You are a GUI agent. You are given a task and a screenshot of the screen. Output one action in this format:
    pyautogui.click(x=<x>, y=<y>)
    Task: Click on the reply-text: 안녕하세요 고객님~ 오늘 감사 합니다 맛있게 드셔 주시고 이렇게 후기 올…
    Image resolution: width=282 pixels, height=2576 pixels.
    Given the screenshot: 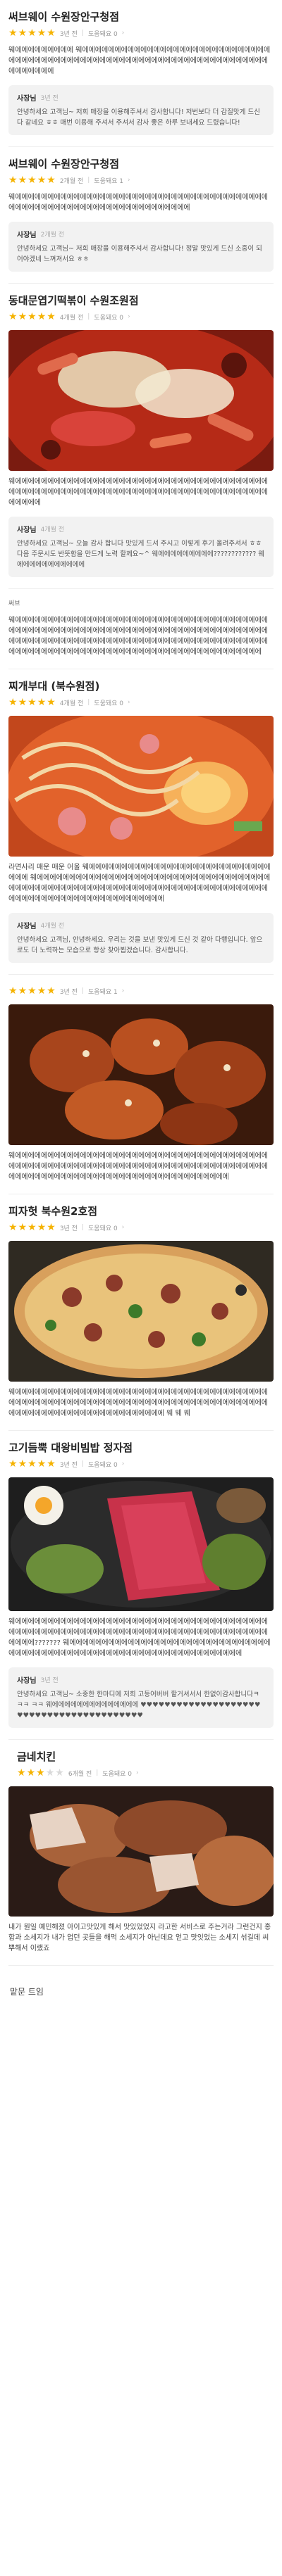 What is the action you would take?
    pyautogui.click(x=141, y=554)
    